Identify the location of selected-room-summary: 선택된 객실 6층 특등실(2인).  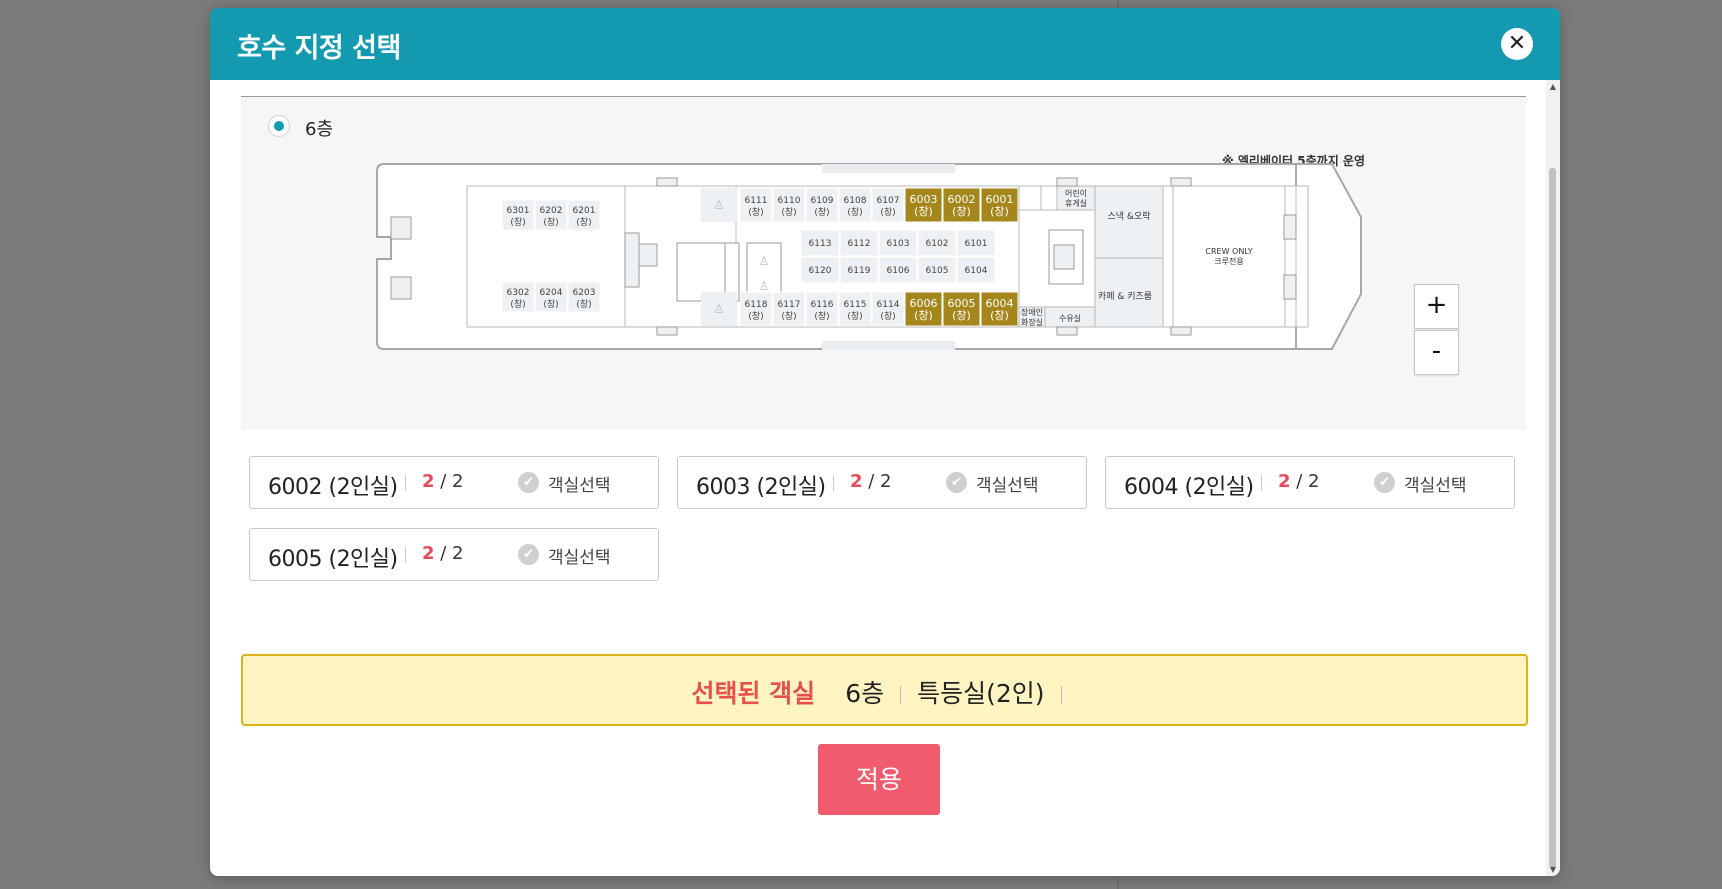
(884, 690).